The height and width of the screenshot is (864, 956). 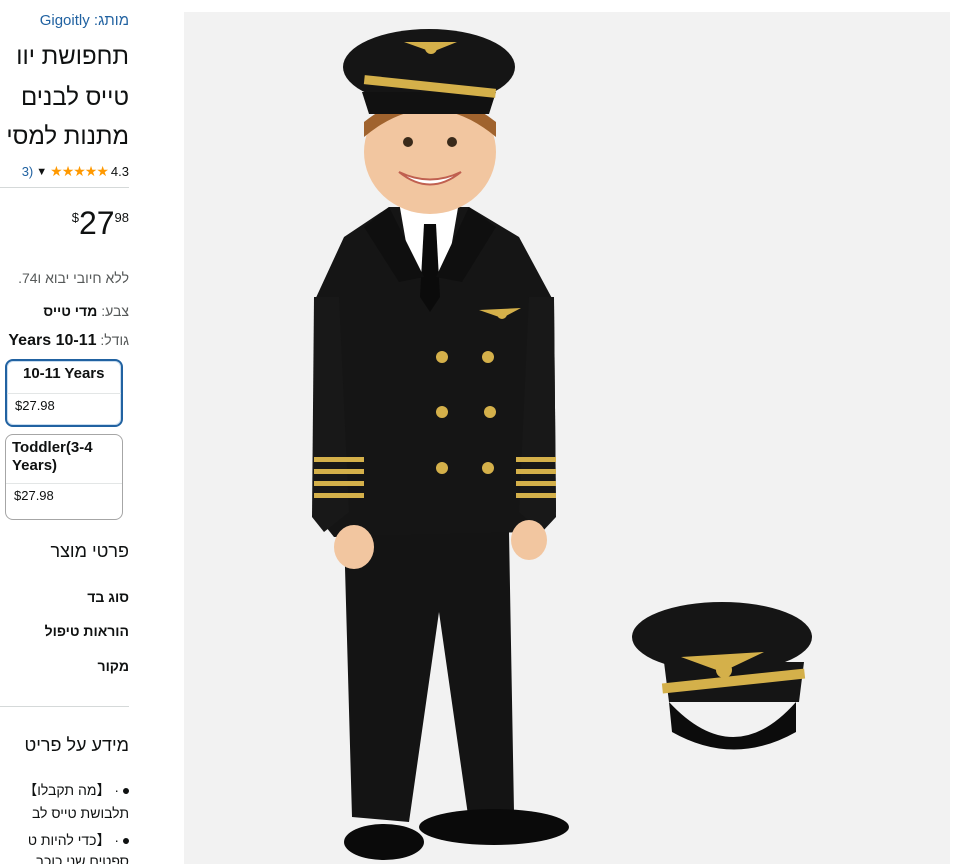 I want to click on size-value: 10-11 Years, so click(x=52, y=340).